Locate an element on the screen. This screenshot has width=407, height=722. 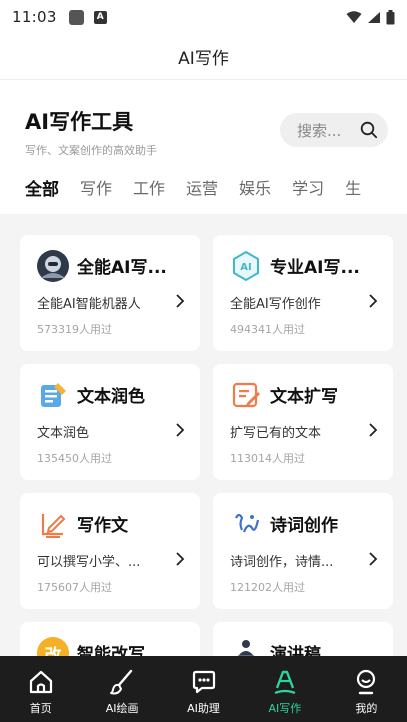
tool-card-title: 智能改写 is located at coordinates (111, 650).